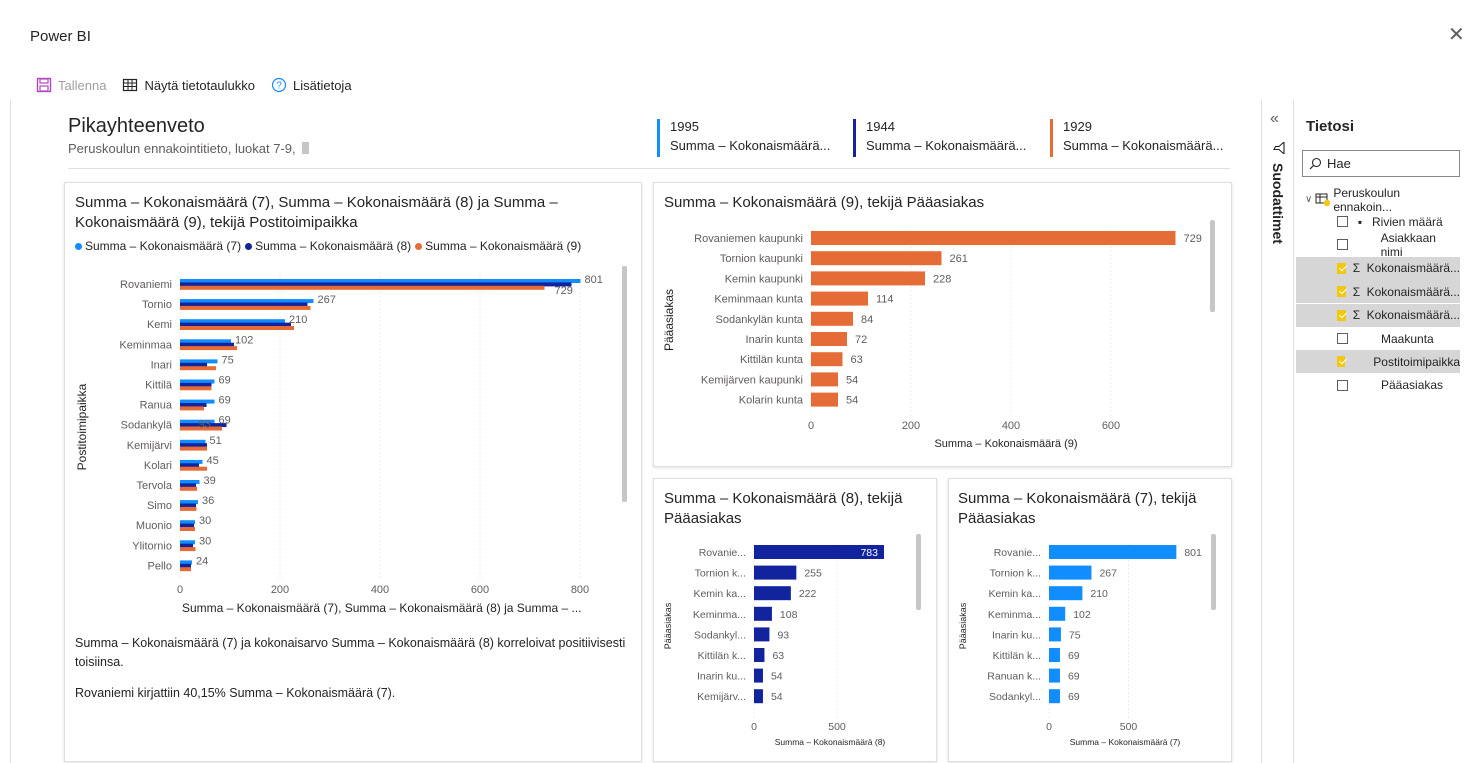  What do you see at coordinates (205, 521) in the screenshot?
I see `data-label: 30` at bounding box center [205, 521].